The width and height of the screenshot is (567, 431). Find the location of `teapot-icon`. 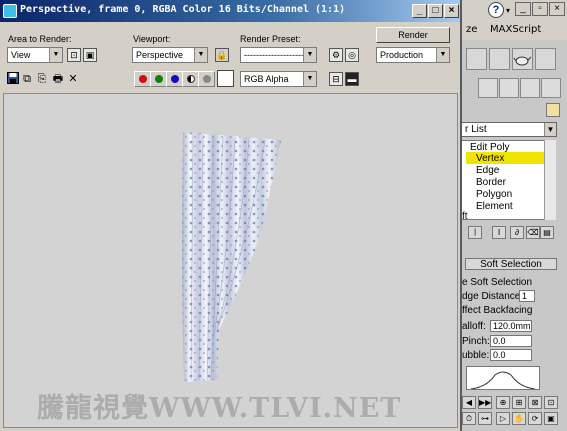

teapot-icon is located at coordinates (522, 59).